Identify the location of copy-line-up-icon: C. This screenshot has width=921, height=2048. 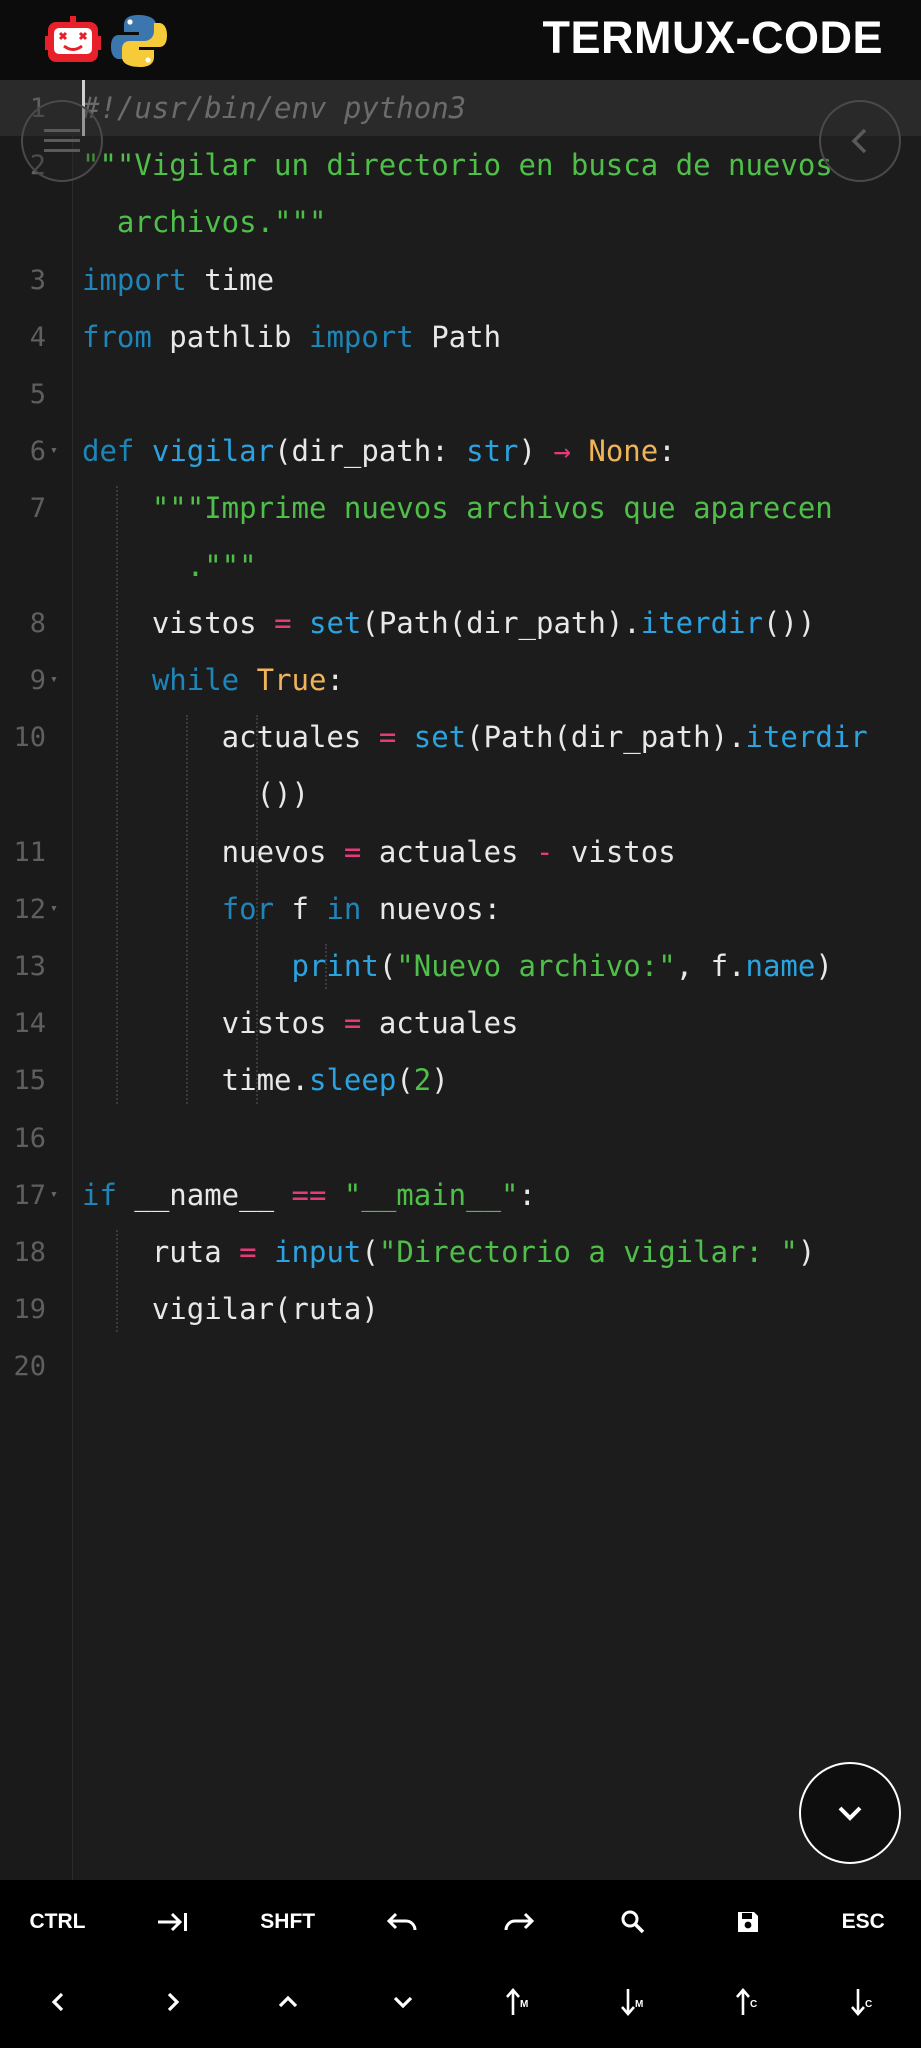
(748, 2002).